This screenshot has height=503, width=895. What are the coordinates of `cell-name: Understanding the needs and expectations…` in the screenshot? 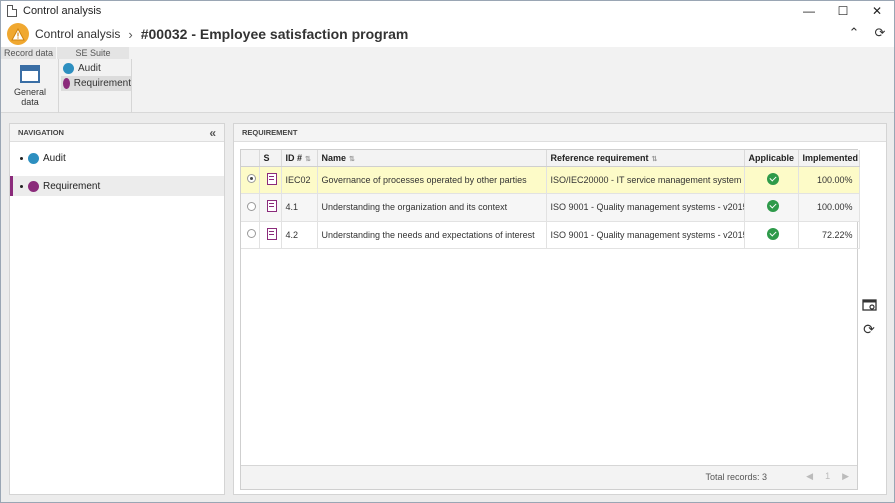 It's located at (432, 235).